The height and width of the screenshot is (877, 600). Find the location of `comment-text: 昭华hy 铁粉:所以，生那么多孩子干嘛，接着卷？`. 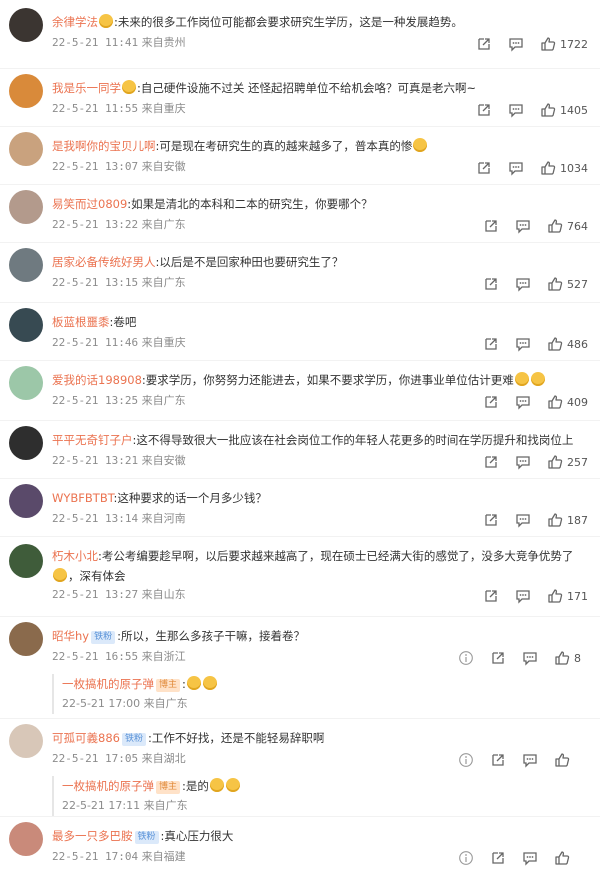

comment-text: 昭华hy 铁粉:所以，生那么多孩子干嘛，接着卷？ is located at coordinates (178, 636).